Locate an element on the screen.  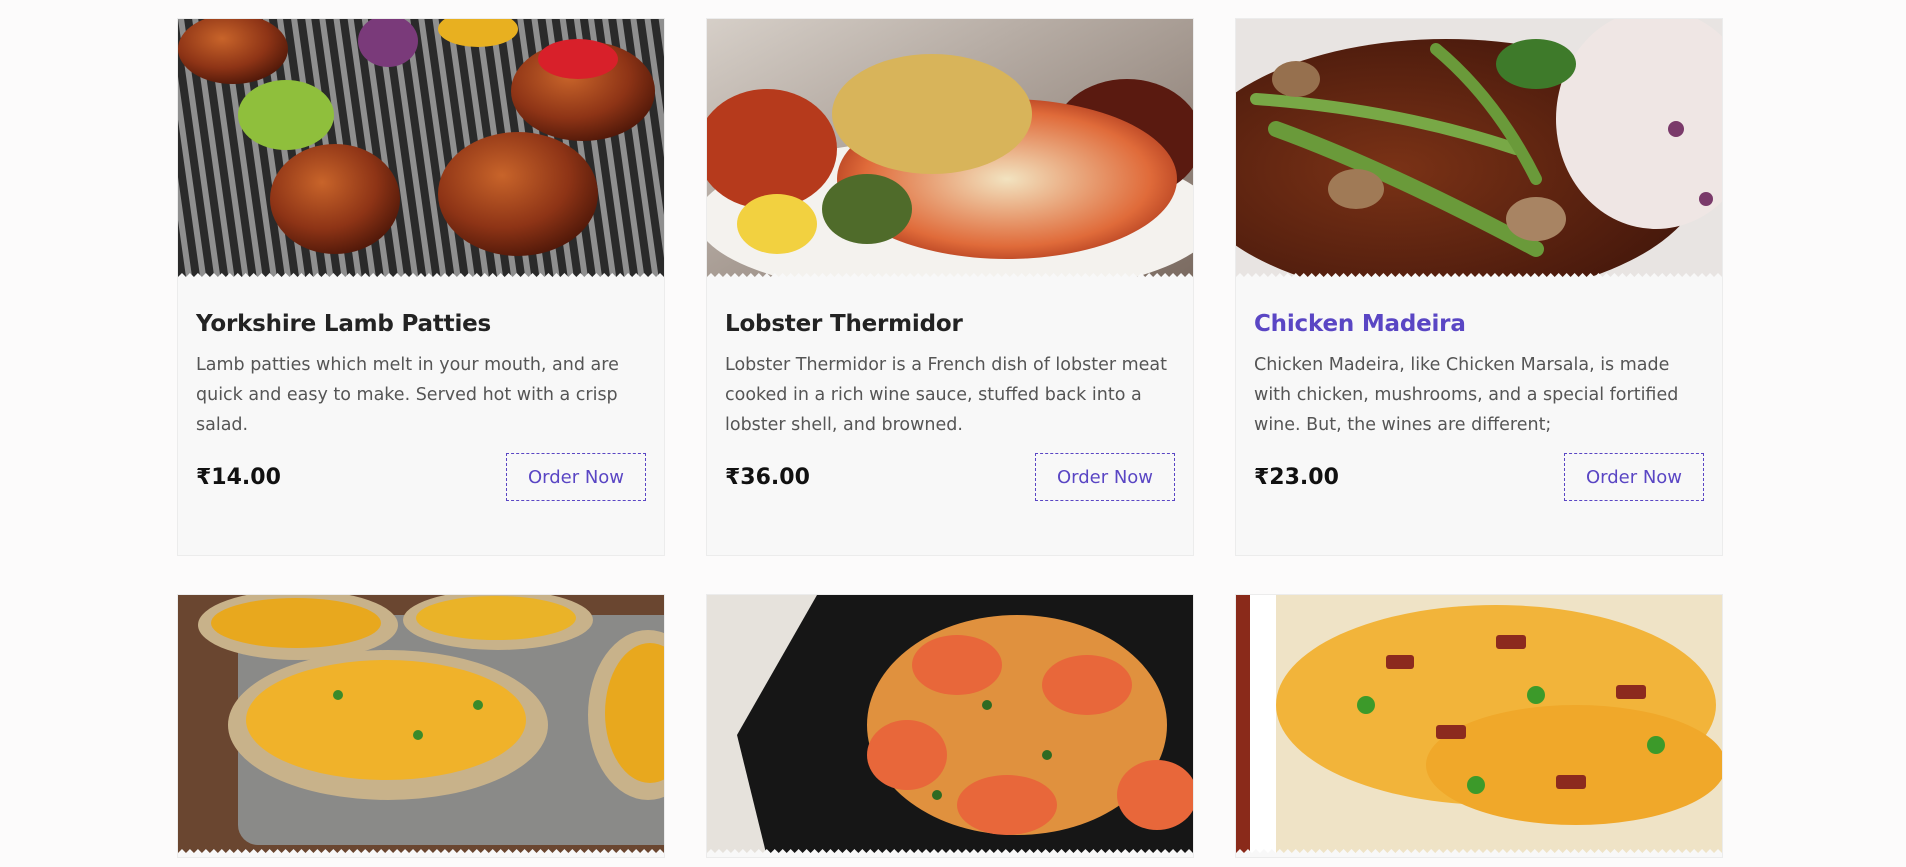
card-footer: ₹23.00 Order Now is located at coordinates (1479, 478).